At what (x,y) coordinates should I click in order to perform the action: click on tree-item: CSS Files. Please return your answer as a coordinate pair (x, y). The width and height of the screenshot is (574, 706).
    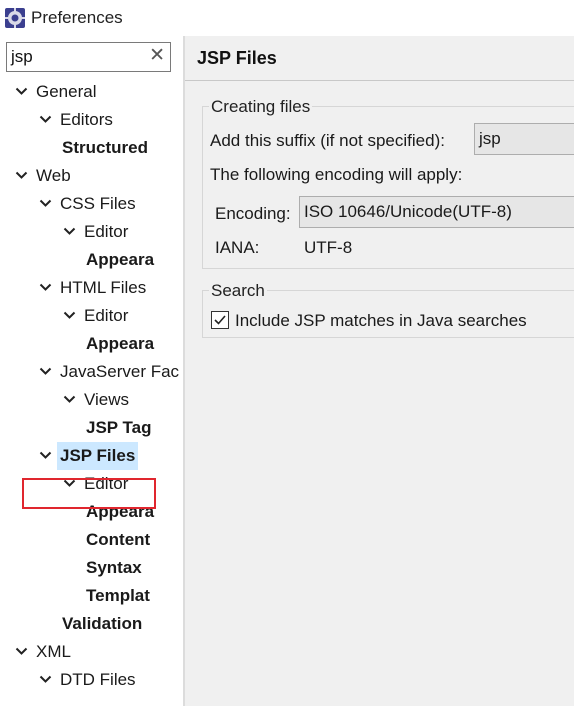
    Looking at the image, I should click on (91, 204).